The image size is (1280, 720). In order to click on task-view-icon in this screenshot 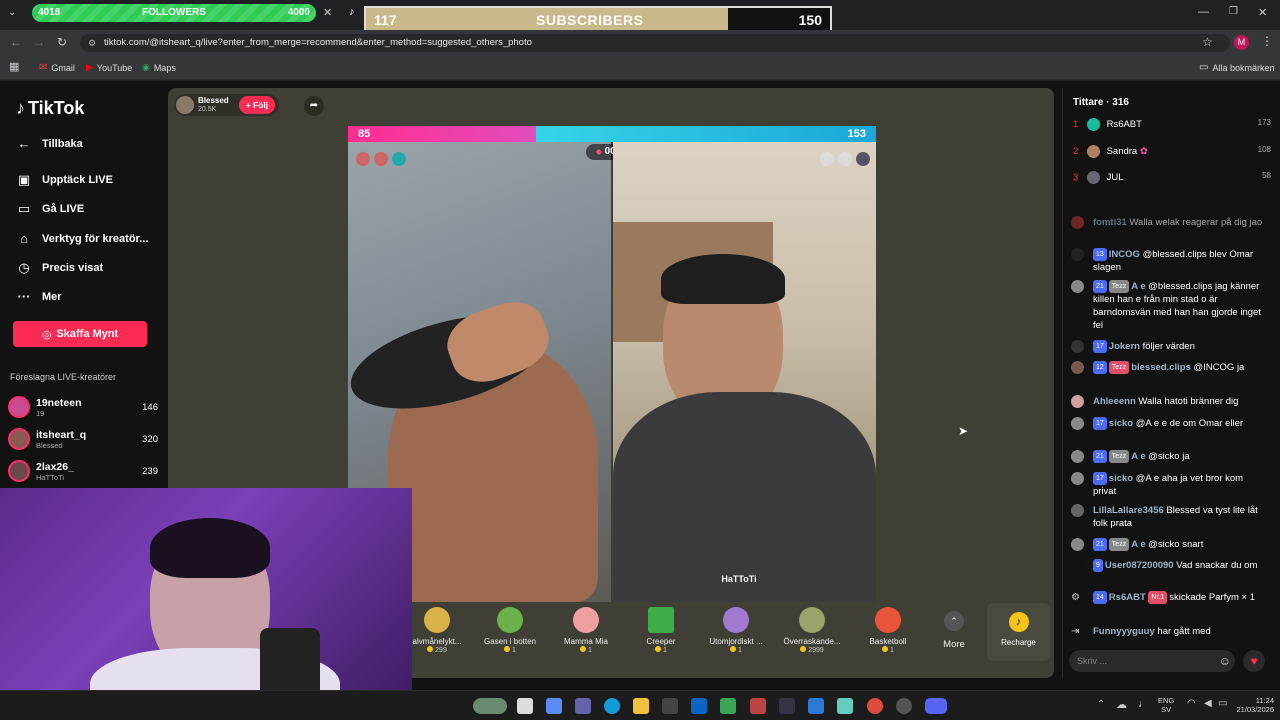, I will do `click(525, 706)`.